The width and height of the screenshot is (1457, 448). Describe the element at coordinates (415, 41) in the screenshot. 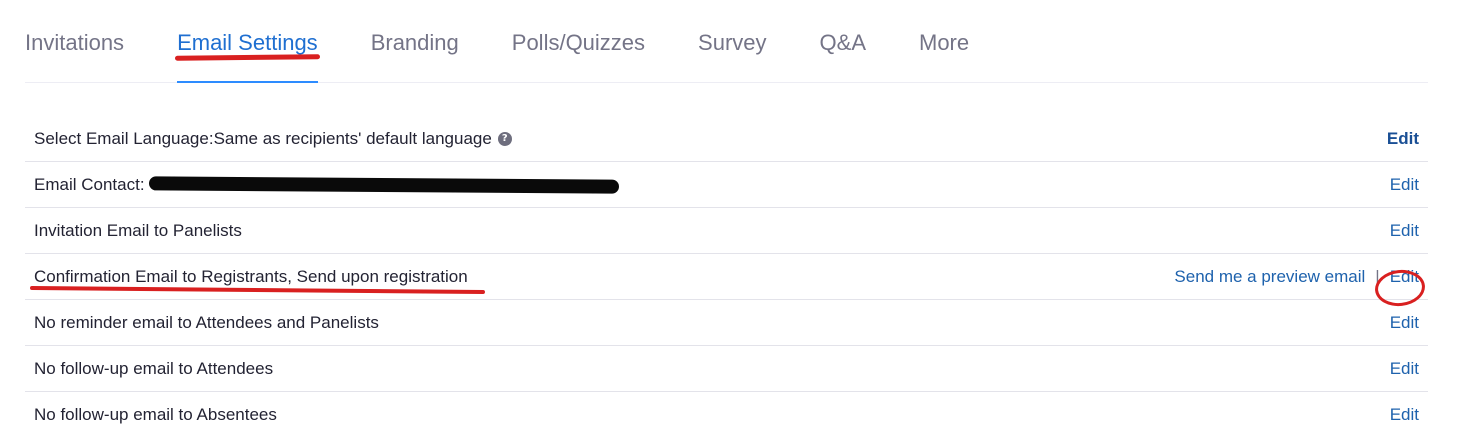

I see `tab-branding: Branding` at that location.